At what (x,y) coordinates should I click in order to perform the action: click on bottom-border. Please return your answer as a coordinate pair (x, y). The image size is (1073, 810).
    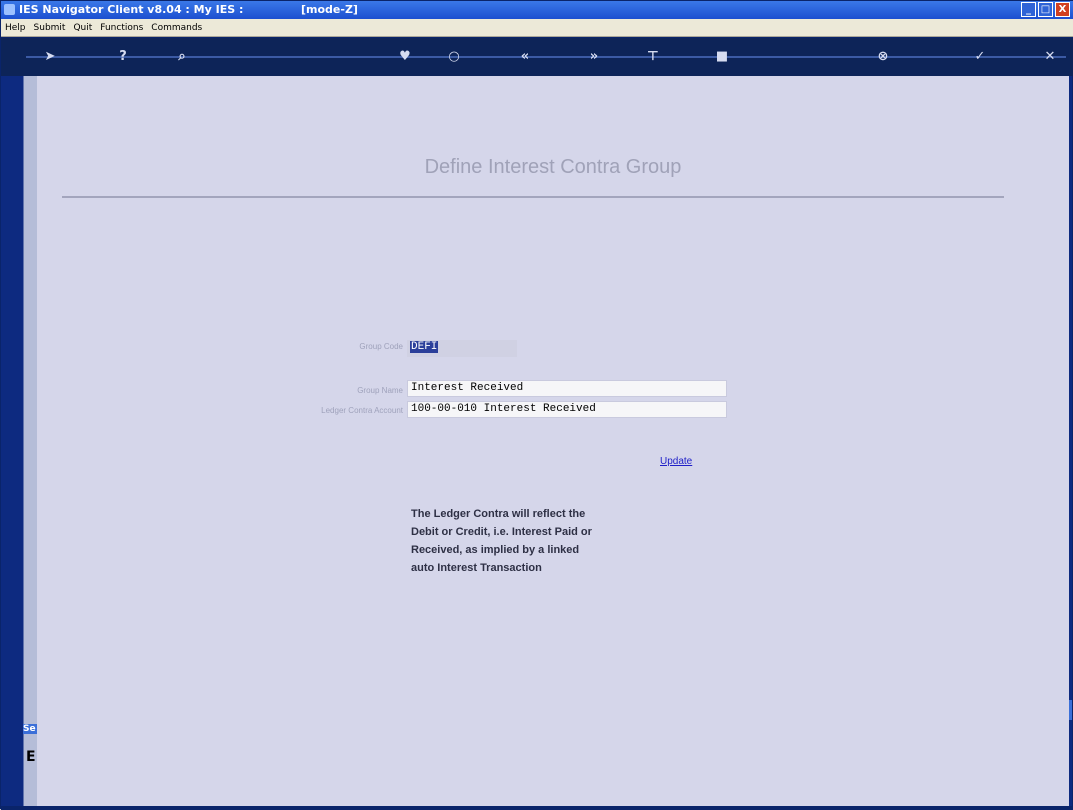
    Looking at the image, I should click on (537, 808).